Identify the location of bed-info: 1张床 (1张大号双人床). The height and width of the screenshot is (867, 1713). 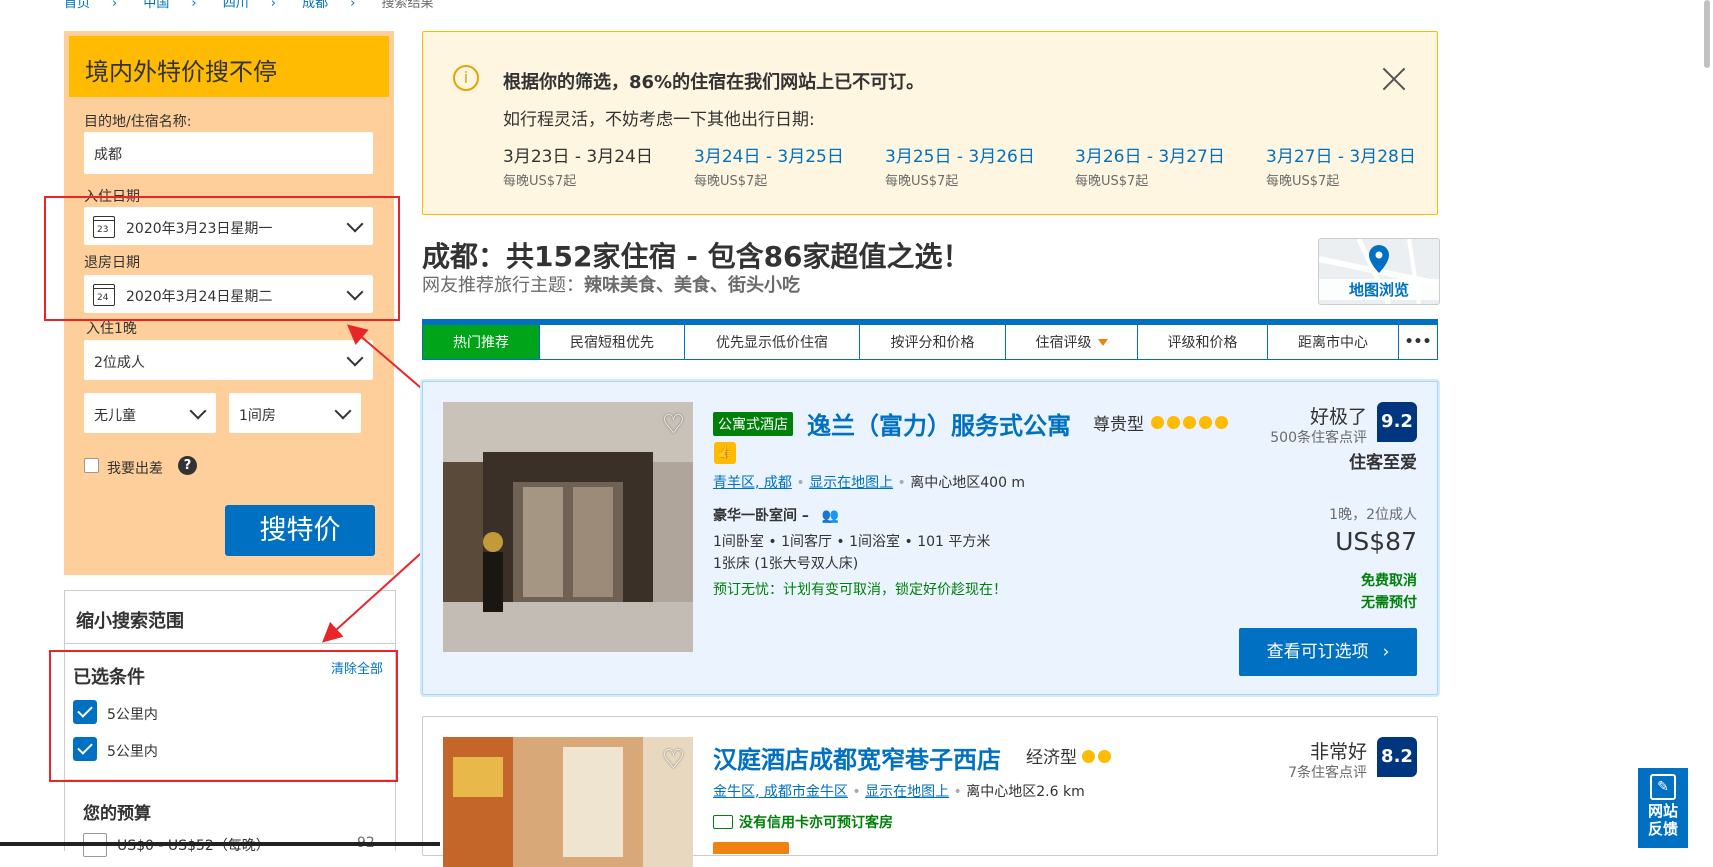
(786, 564).